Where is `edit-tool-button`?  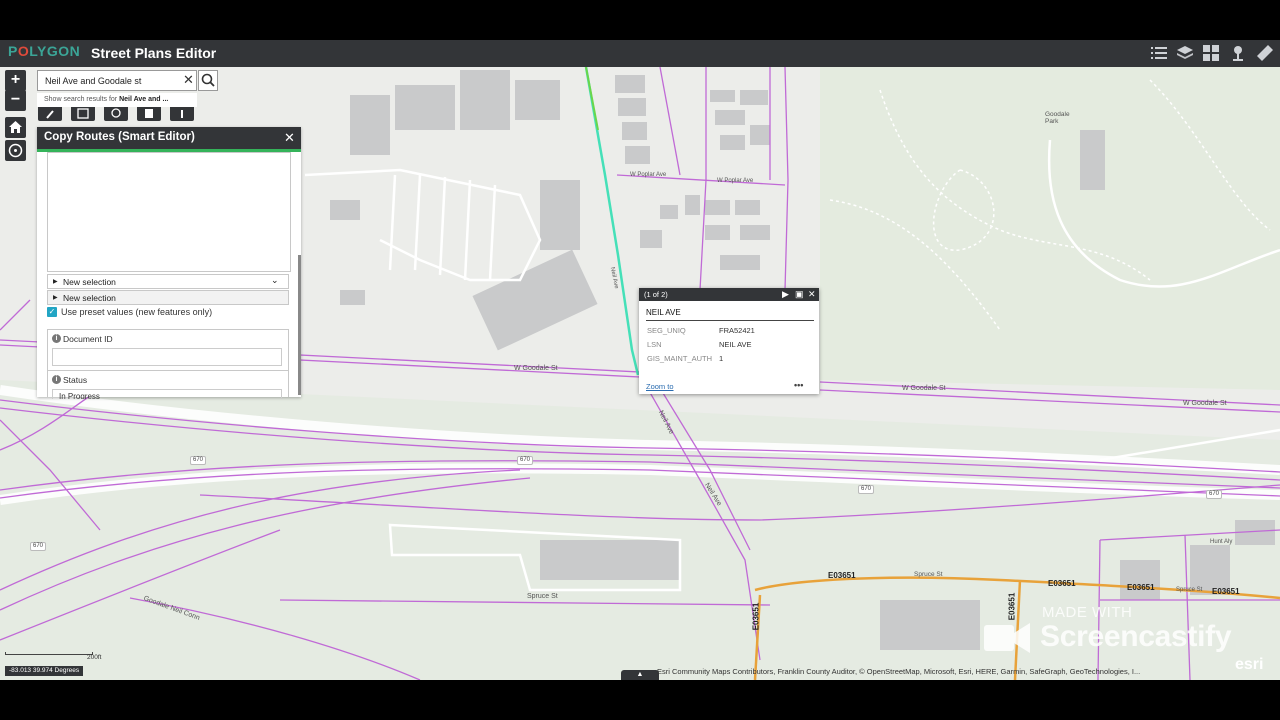
edit-tool-button is located at coordinates (50, 114).